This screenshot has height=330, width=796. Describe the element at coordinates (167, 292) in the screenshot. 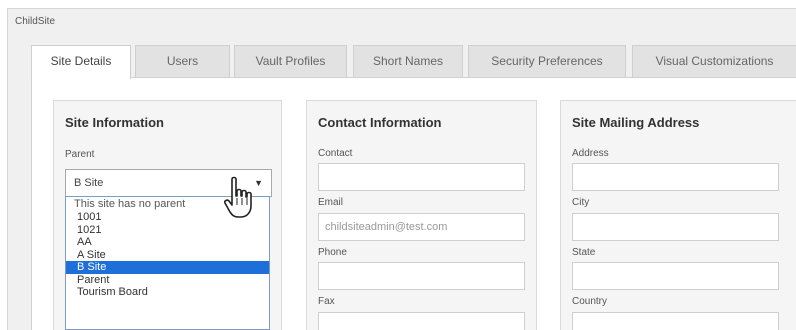

I see `parent-option: Tourism Board` at that location.